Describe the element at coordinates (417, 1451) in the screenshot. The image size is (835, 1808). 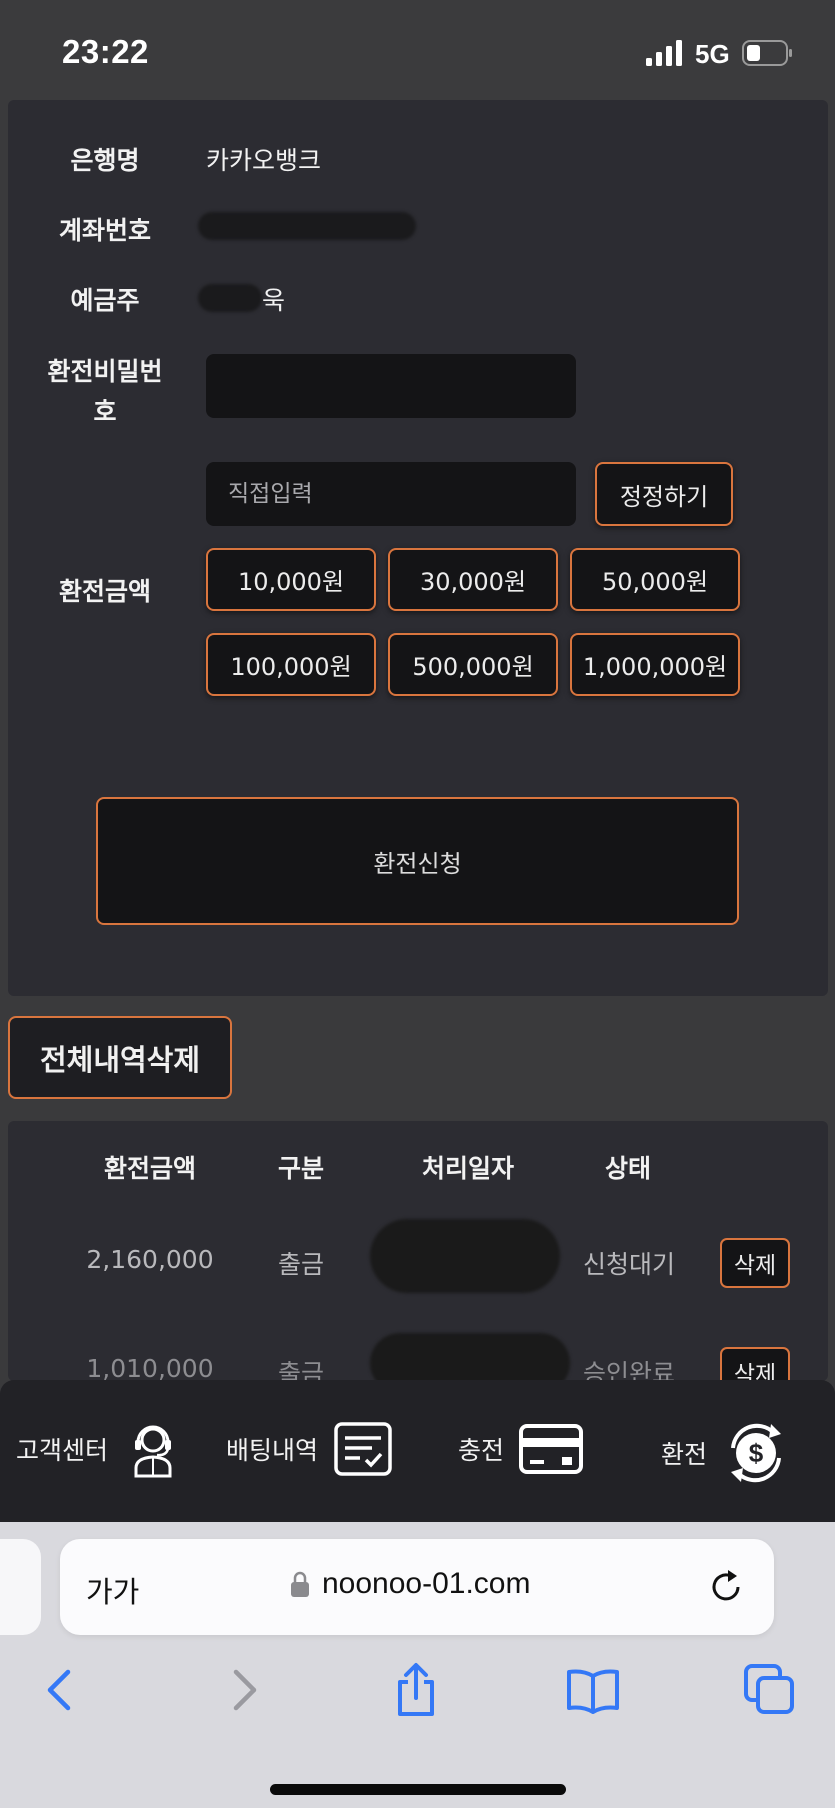
I see `bottom-navigation: 고객센터 배팅내역 충전 환전 $` at that location.